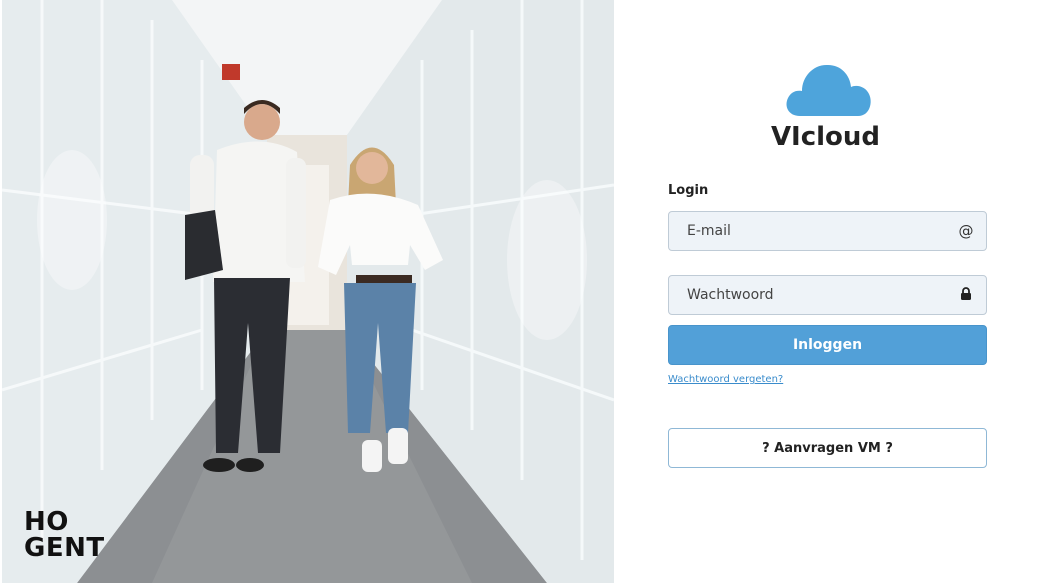 This screenshot has height=583, width=1037. Describe the element at coordinates (46, 522) in the screenshot. I see `logo-line1: HO` at that location.